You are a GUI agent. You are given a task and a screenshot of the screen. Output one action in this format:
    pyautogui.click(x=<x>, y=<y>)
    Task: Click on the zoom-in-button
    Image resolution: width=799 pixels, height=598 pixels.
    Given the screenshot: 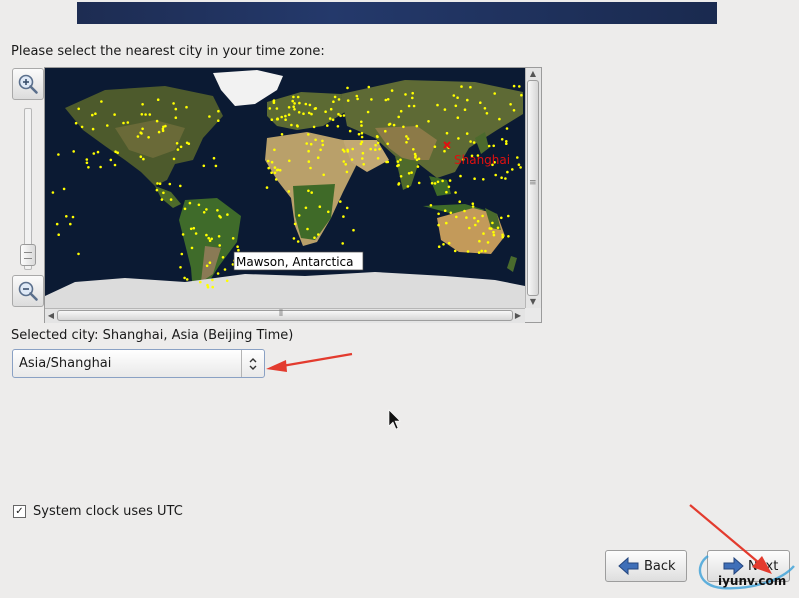 What is the action you would take?
    pyautogui.click(x=28, y=84)
    